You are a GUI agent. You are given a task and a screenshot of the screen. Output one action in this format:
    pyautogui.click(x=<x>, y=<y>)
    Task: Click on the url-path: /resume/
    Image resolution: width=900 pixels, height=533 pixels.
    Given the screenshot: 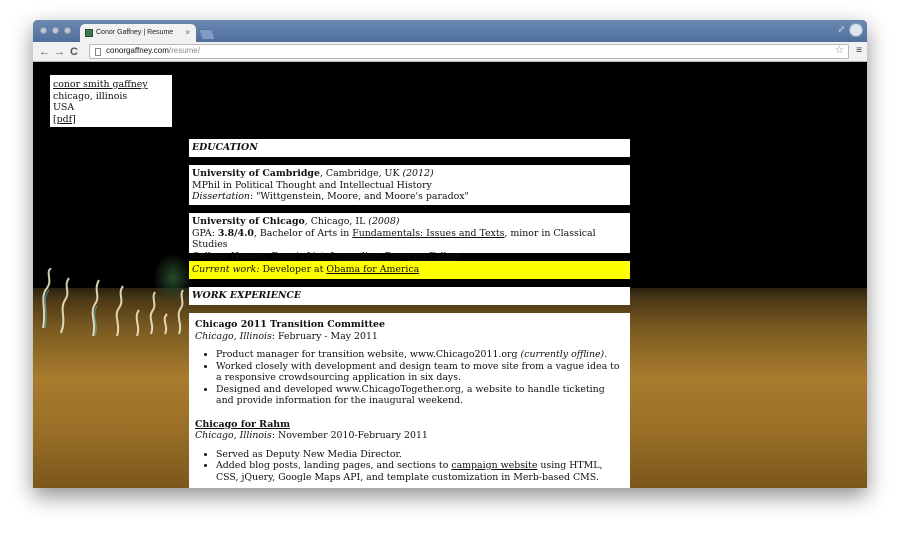 What is the action you would take?
    pyautogui.click(x=184, y=50)
    